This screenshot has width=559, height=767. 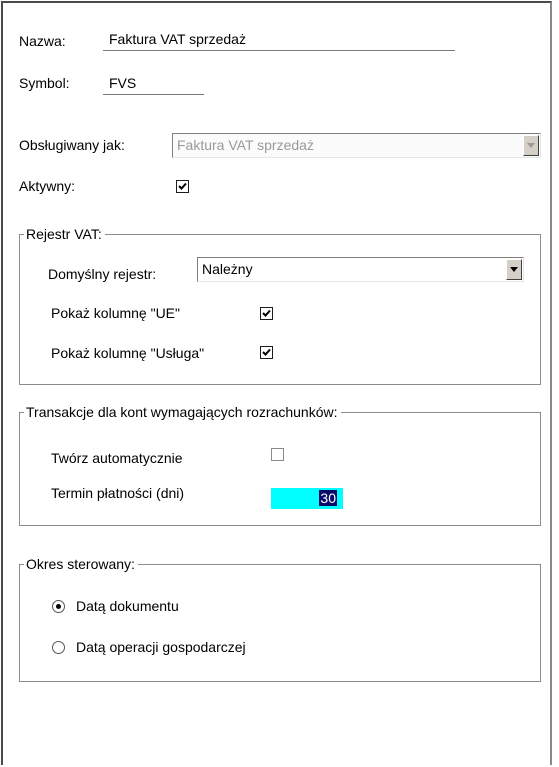 I want to click on tworz-automatycznie-label: Twórz automatycznie, so click(x=117, y=458).